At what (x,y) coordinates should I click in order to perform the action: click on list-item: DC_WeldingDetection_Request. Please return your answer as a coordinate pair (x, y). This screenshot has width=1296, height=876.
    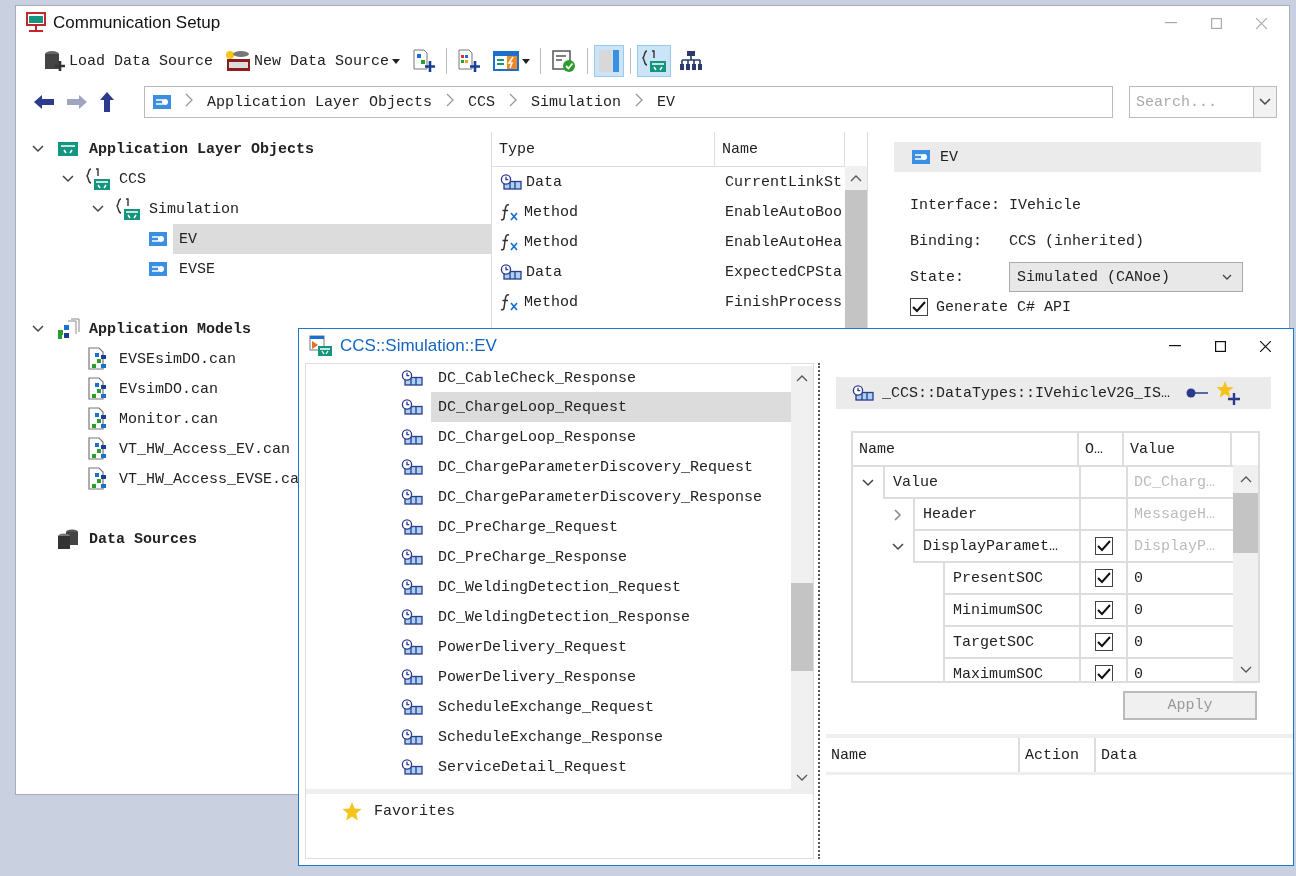
    Looking at the image, I should click on (611, 587).